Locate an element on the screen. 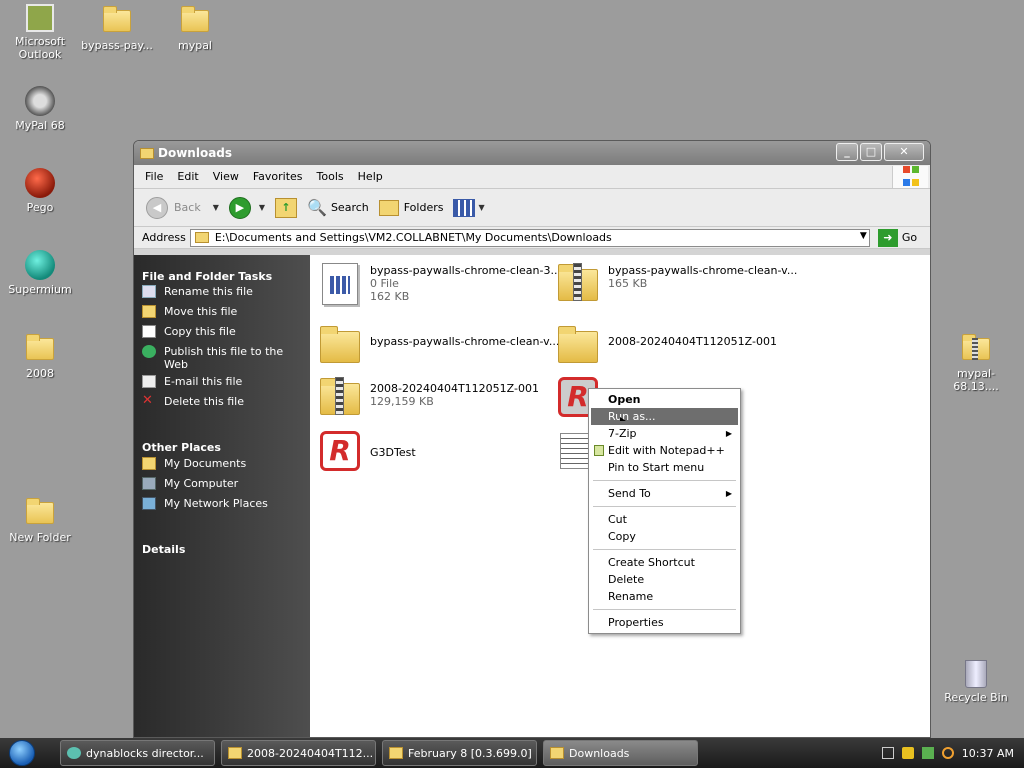 This screenshot has height=768, width=1024. menu-tools: Tools is located at coordinates (330, 176).